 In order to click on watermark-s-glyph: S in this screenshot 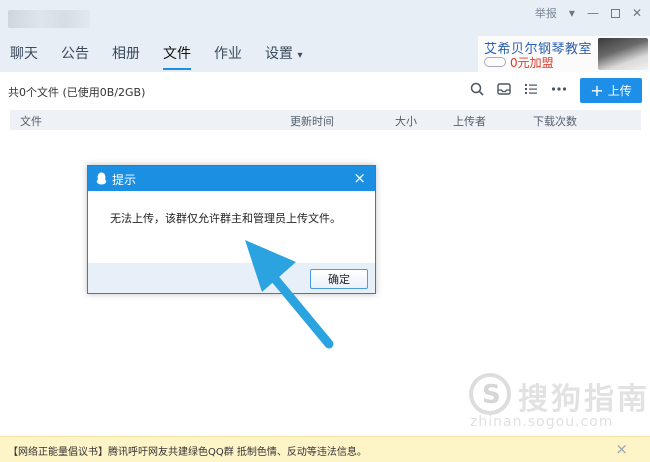, I will do `click(491, 395)`.